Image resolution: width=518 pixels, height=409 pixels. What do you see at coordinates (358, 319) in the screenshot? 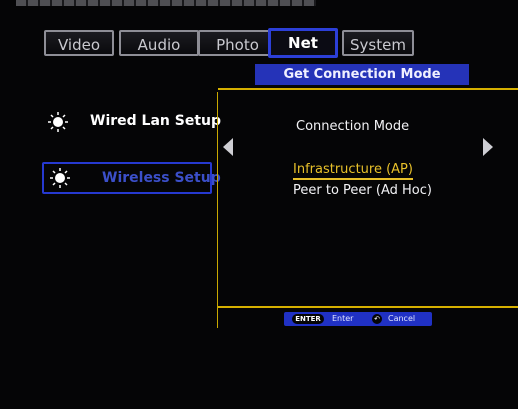
I see `hint-bar: ENTER Enter ↶ Cancel` at bounding box center [358, 319].